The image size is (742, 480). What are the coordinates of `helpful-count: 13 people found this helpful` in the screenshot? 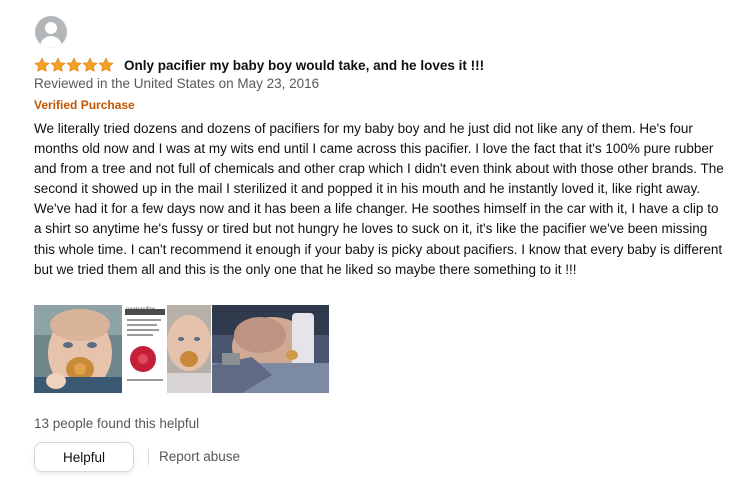 It's located at (117, 423).